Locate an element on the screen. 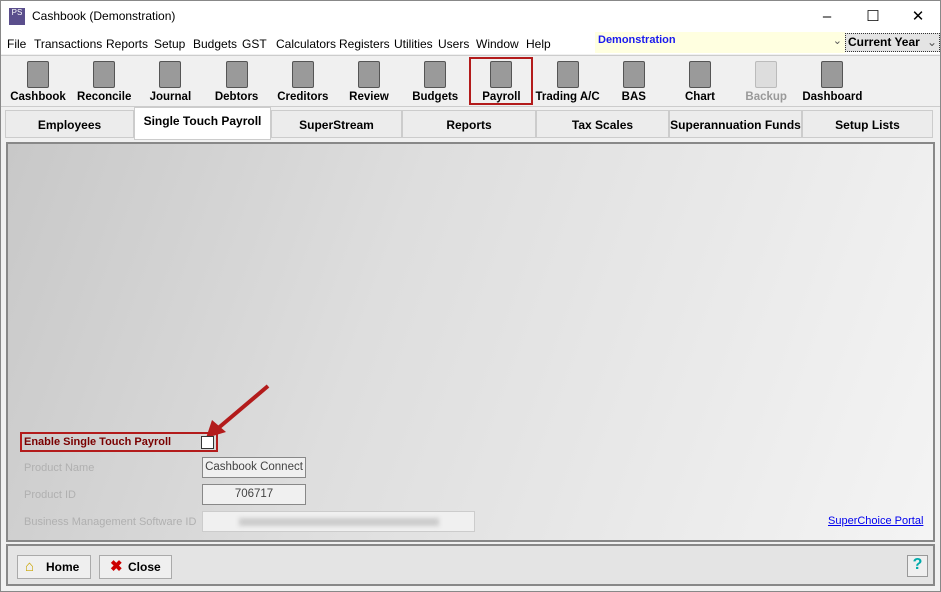 The height and width of the screenshot is (592, 941). company-value: Demonstration is located at coordinates (637, 40).